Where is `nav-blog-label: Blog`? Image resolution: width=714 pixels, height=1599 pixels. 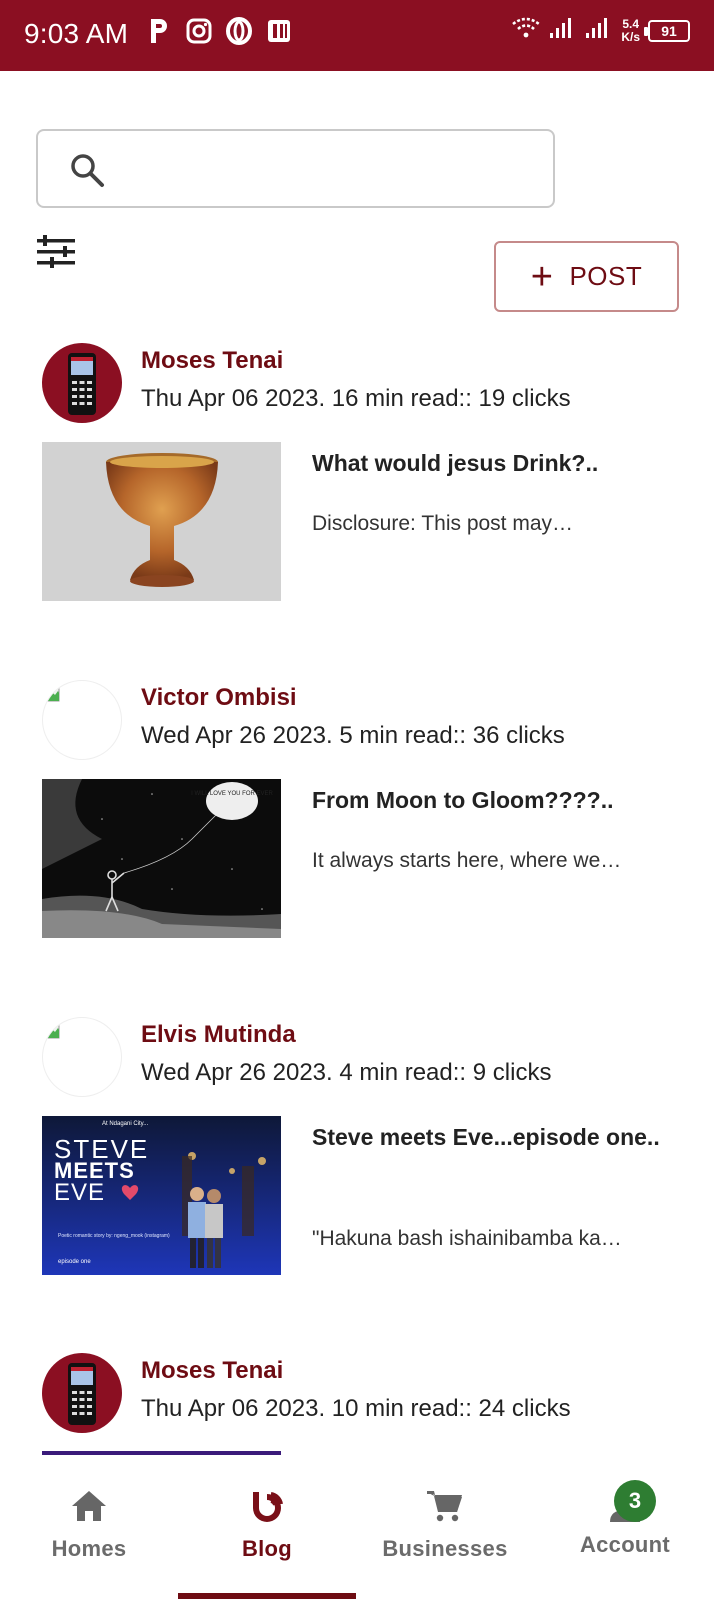
nav-blog-label: Blog is located at coordinates (267, 1548).